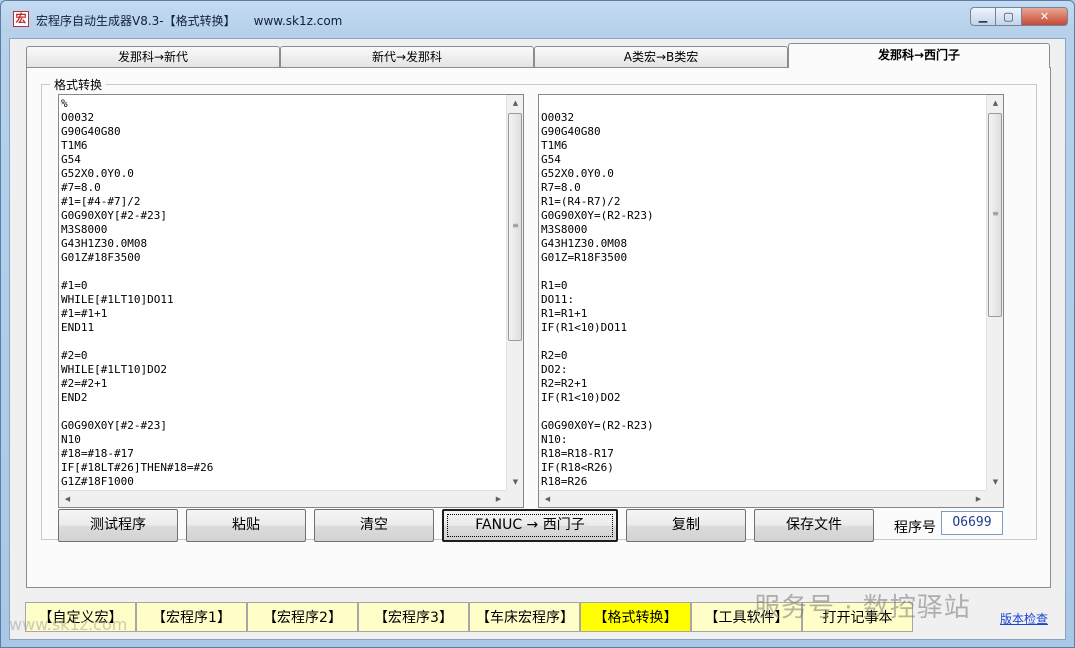 The height and width of the screenshot is (648, 1075). What do you see at coordinates (554, 369) in the screenshot?
I see `converted-code-line: DO2:` at bounding box center [554, 369].